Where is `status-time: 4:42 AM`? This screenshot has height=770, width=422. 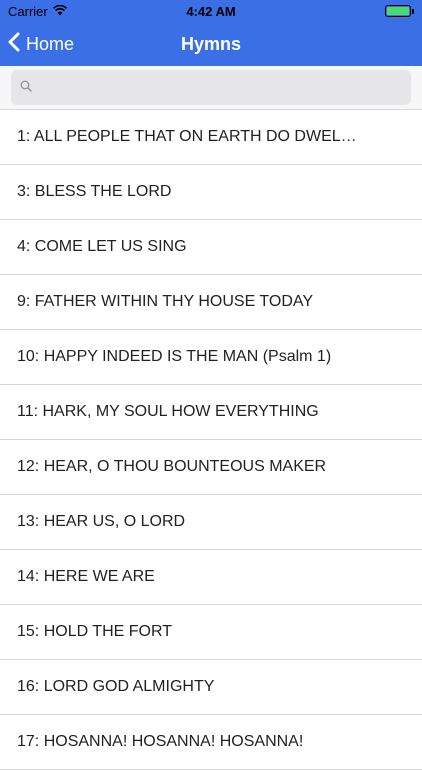
status-time: 4:42 AM is located at coordinates (211, 11).